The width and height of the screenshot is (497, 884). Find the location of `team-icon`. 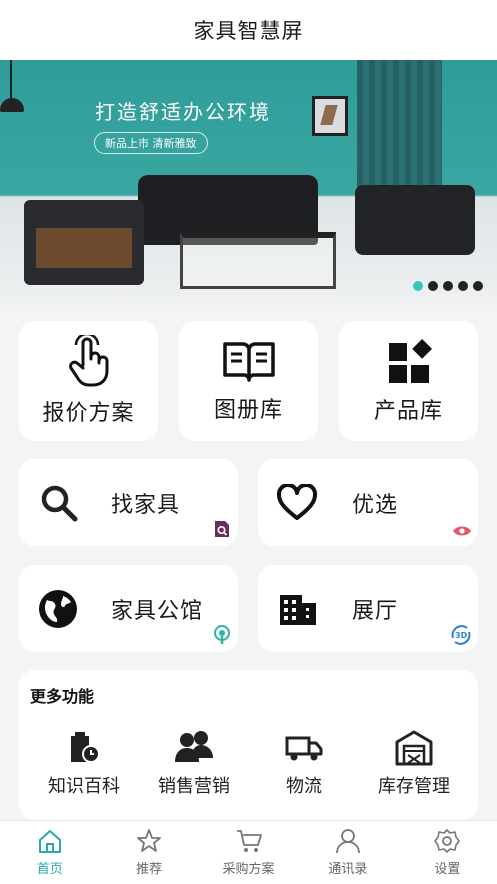

team-icon is located at coordinates (194, 746).